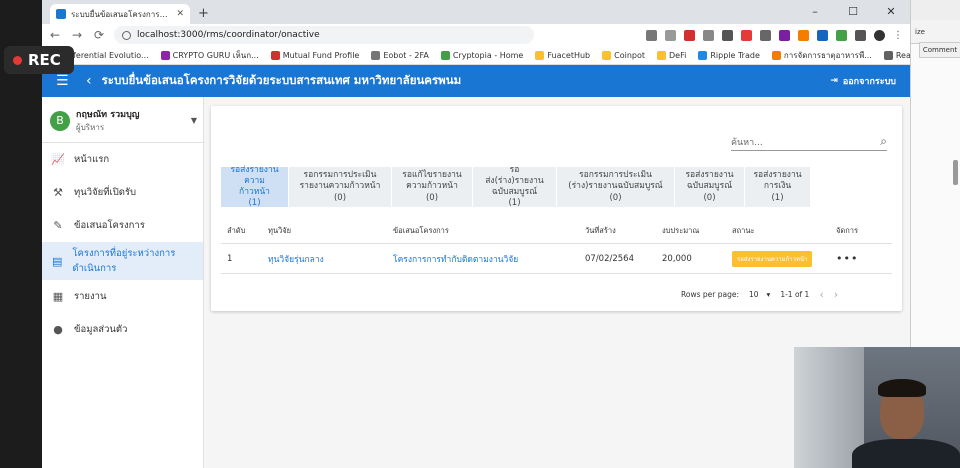  Describe the element at coordinates (89, 81) in the screenshot. I see `back-chevron-icon: ‹` at that location.